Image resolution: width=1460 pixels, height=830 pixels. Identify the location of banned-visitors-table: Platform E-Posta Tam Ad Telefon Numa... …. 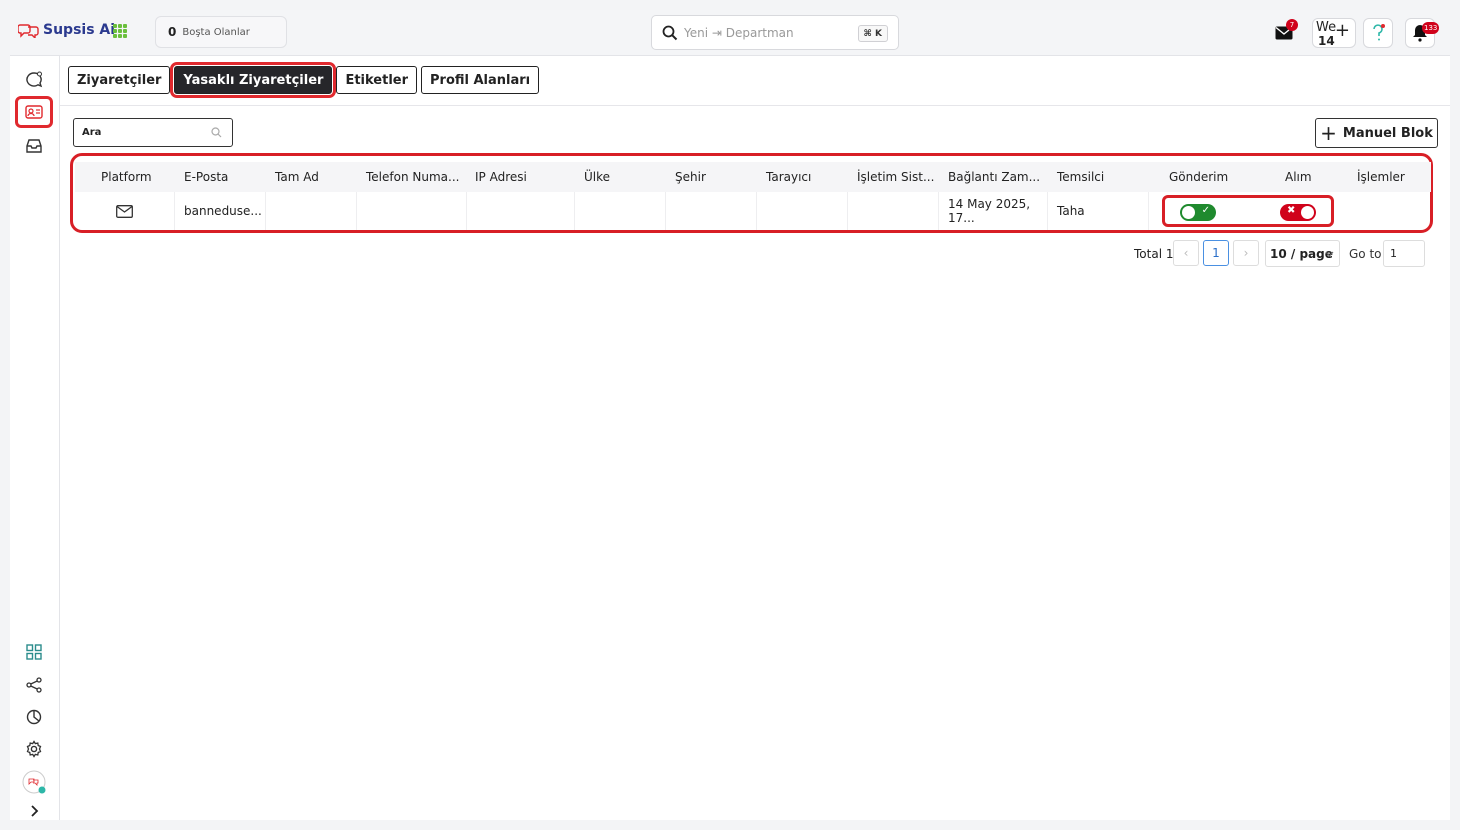
(751, 193).